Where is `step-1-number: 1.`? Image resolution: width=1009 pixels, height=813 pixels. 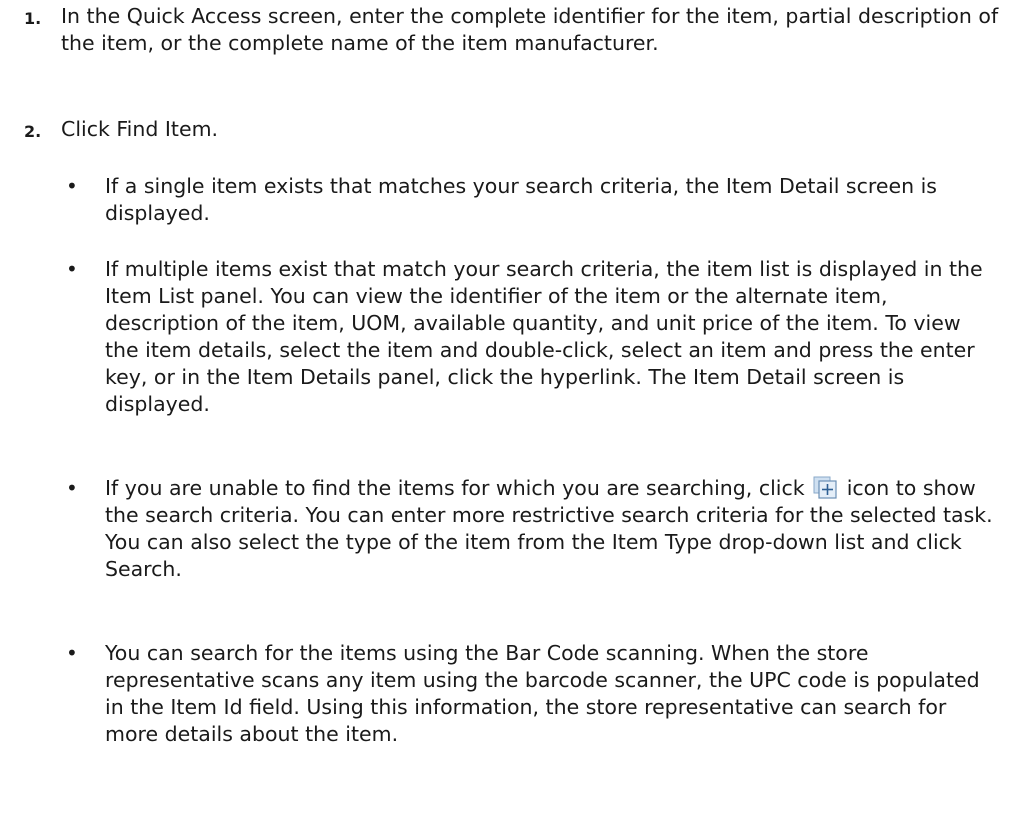
step-1-number: 1. is located at coordinates (33, 18).